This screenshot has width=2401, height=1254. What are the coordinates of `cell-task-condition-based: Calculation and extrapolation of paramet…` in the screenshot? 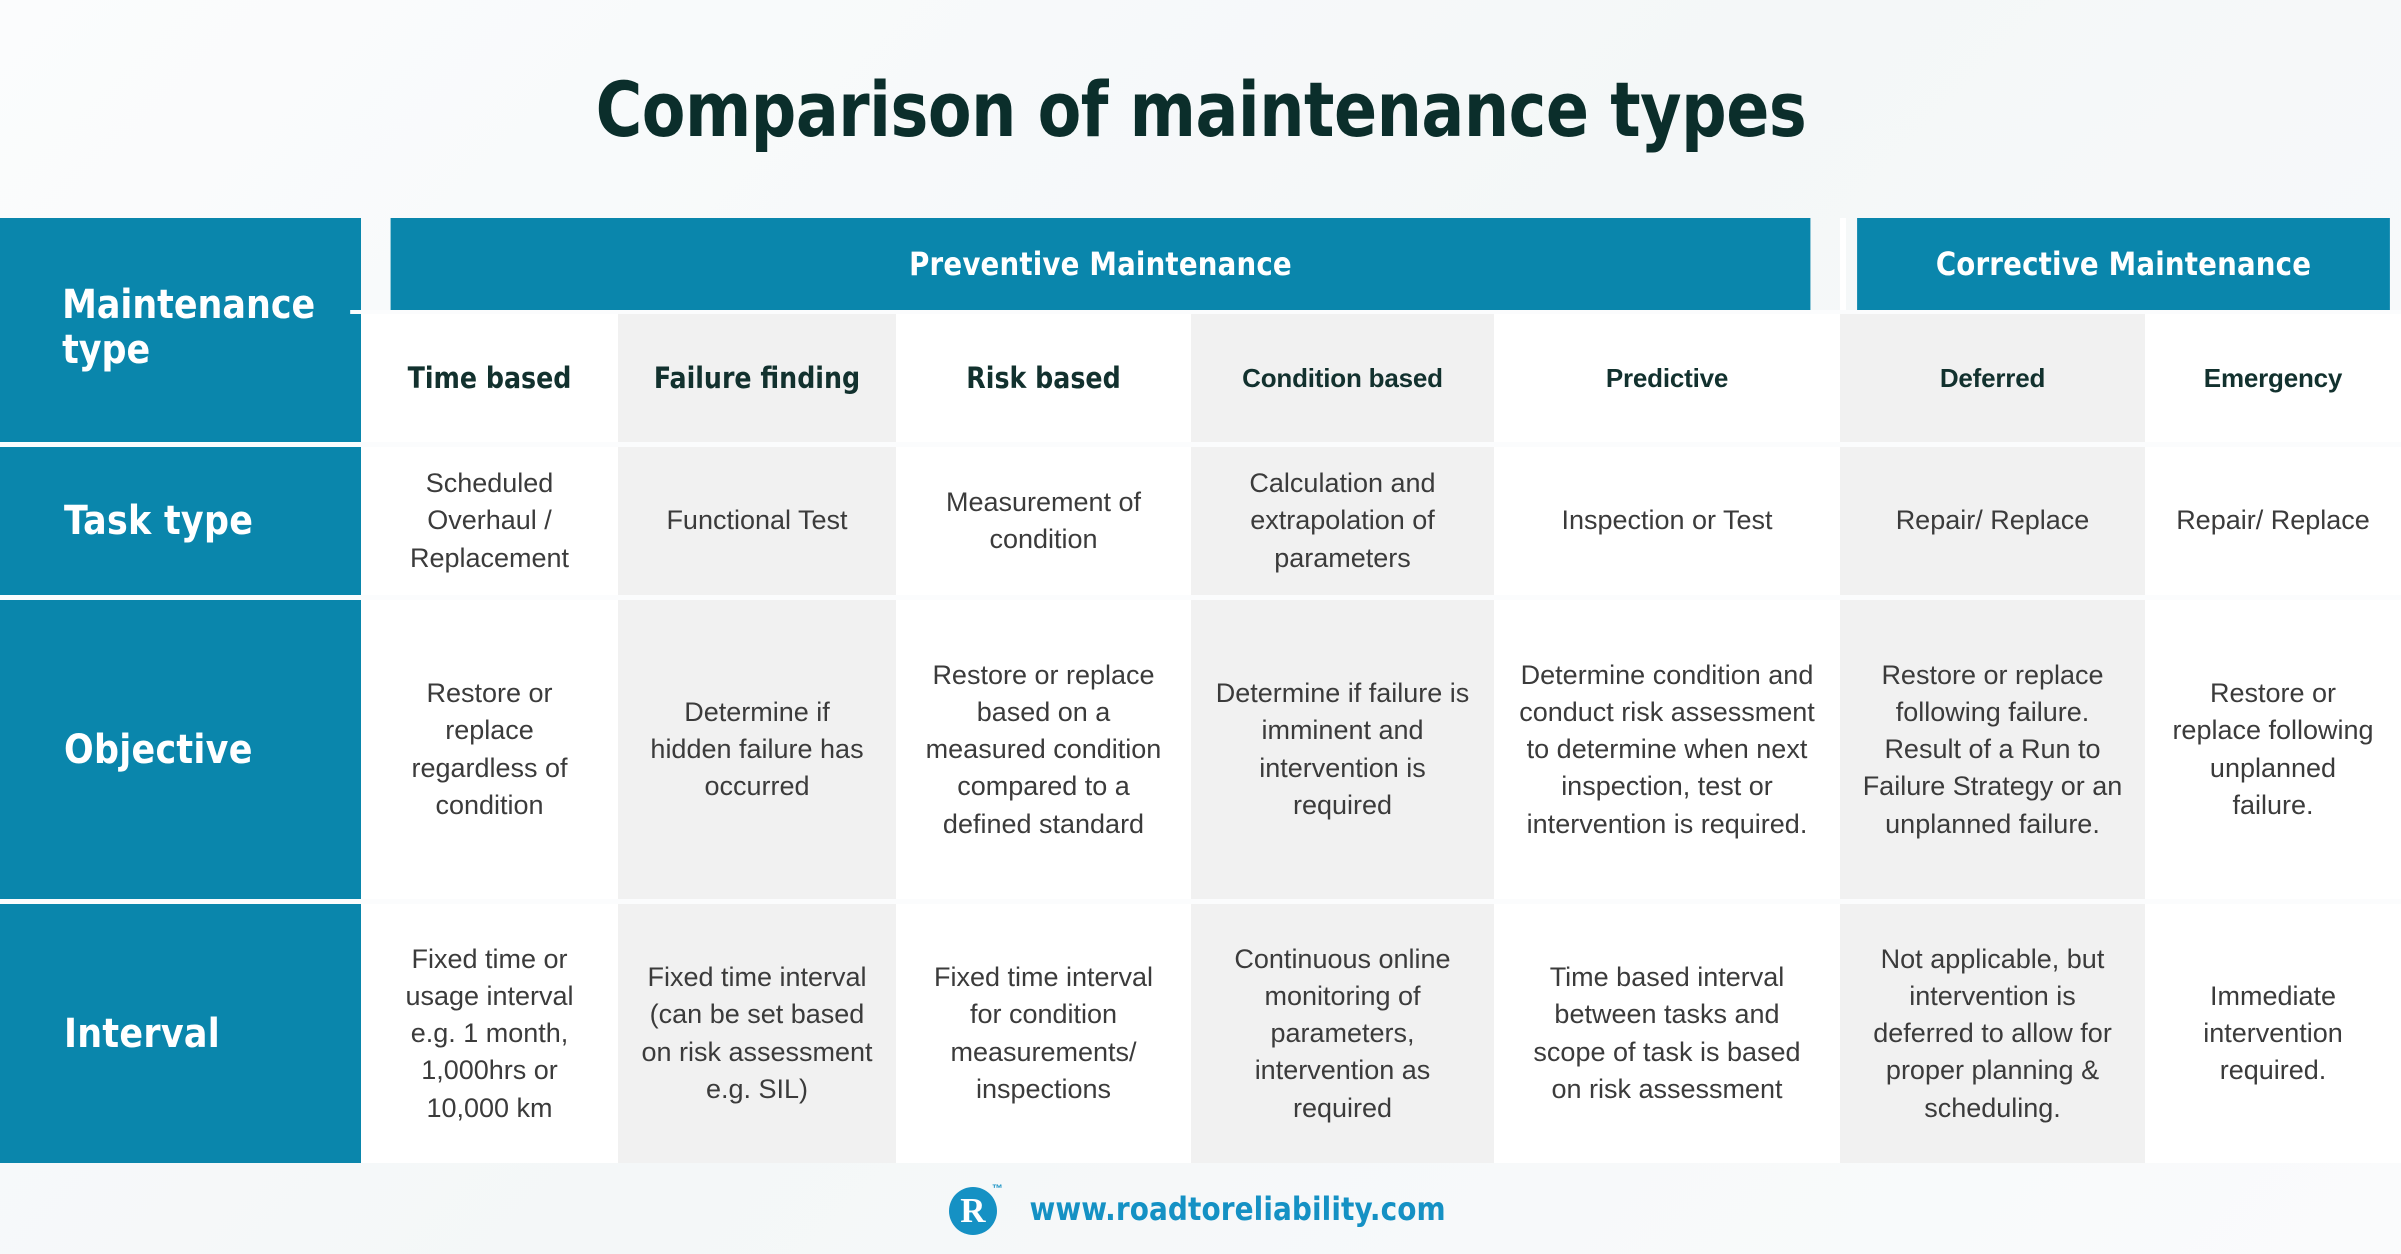 It's located at (1342, 520).